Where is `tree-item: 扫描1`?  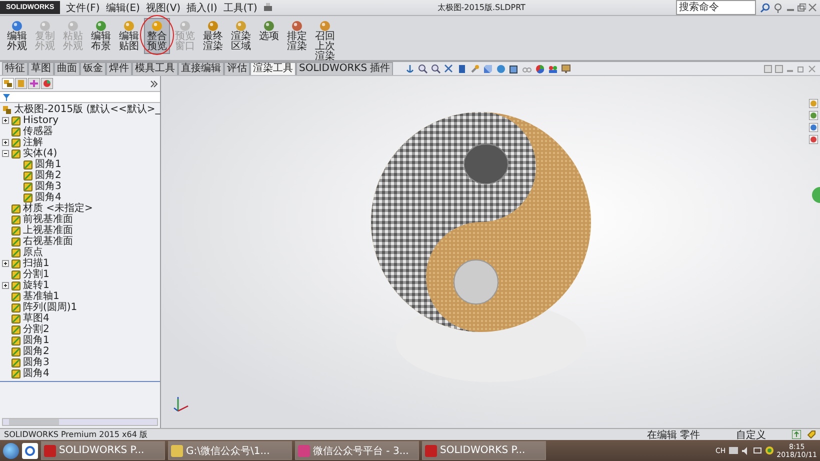 tree-item: 扫描1 is located at coordinates (36, 263).